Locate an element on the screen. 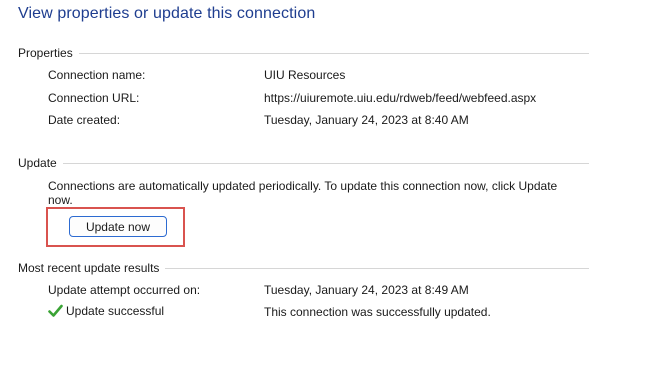 The image size is (657, 392). update-attempt-label: Update attempt occurred on: is located at coordinates (124, 290).